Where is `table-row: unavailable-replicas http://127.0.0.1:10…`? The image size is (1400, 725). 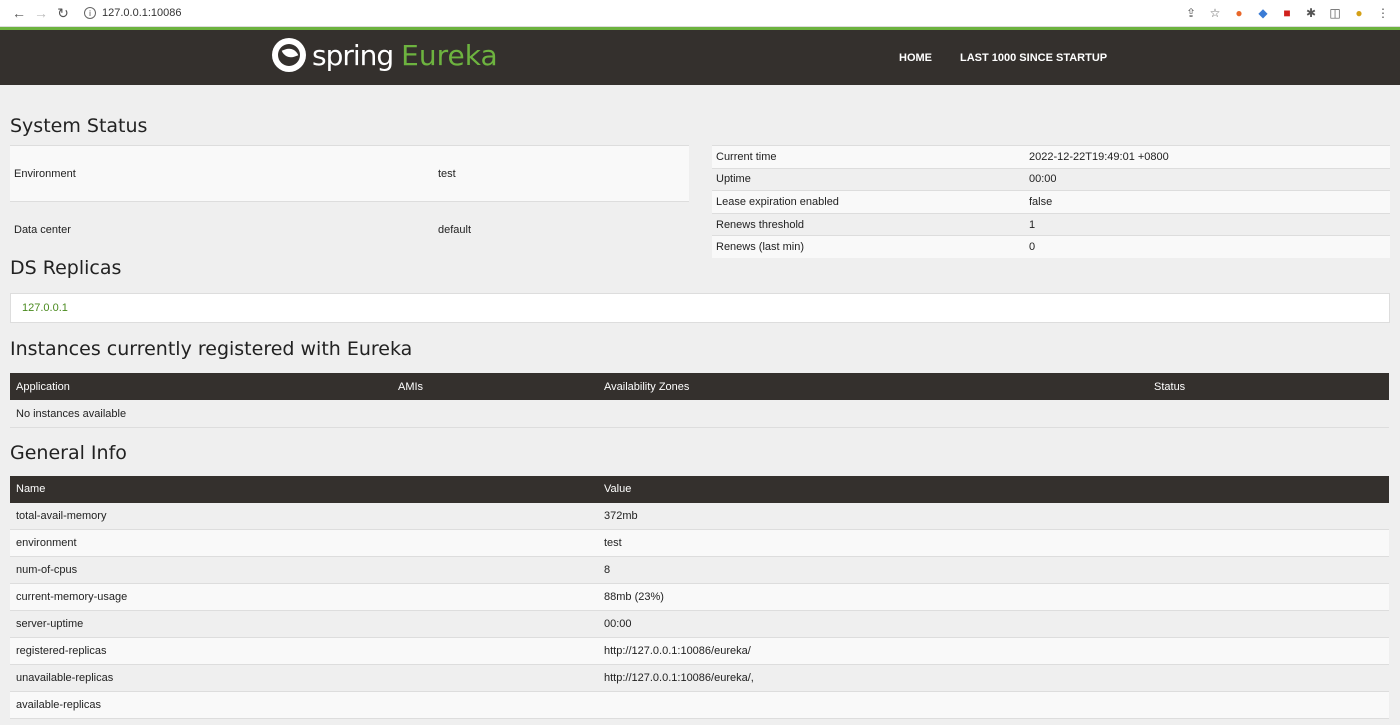
table-row: unavailable-replicas http://127.0.0.1:10… is located at coordinates (699, 678).